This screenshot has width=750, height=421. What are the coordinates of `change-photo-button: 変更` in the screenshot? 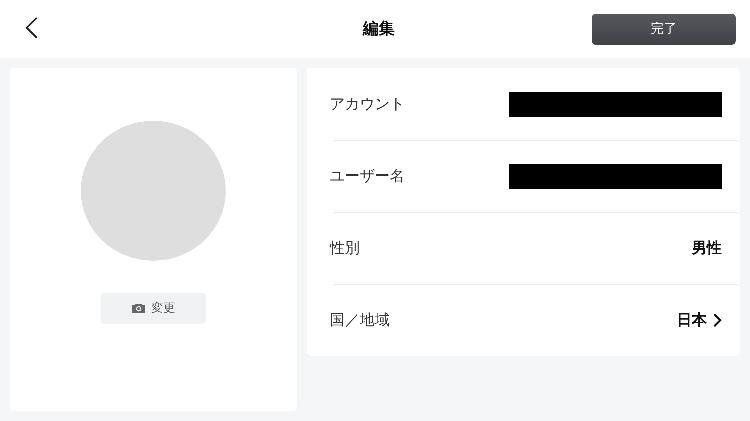 It's located at (153, 308).